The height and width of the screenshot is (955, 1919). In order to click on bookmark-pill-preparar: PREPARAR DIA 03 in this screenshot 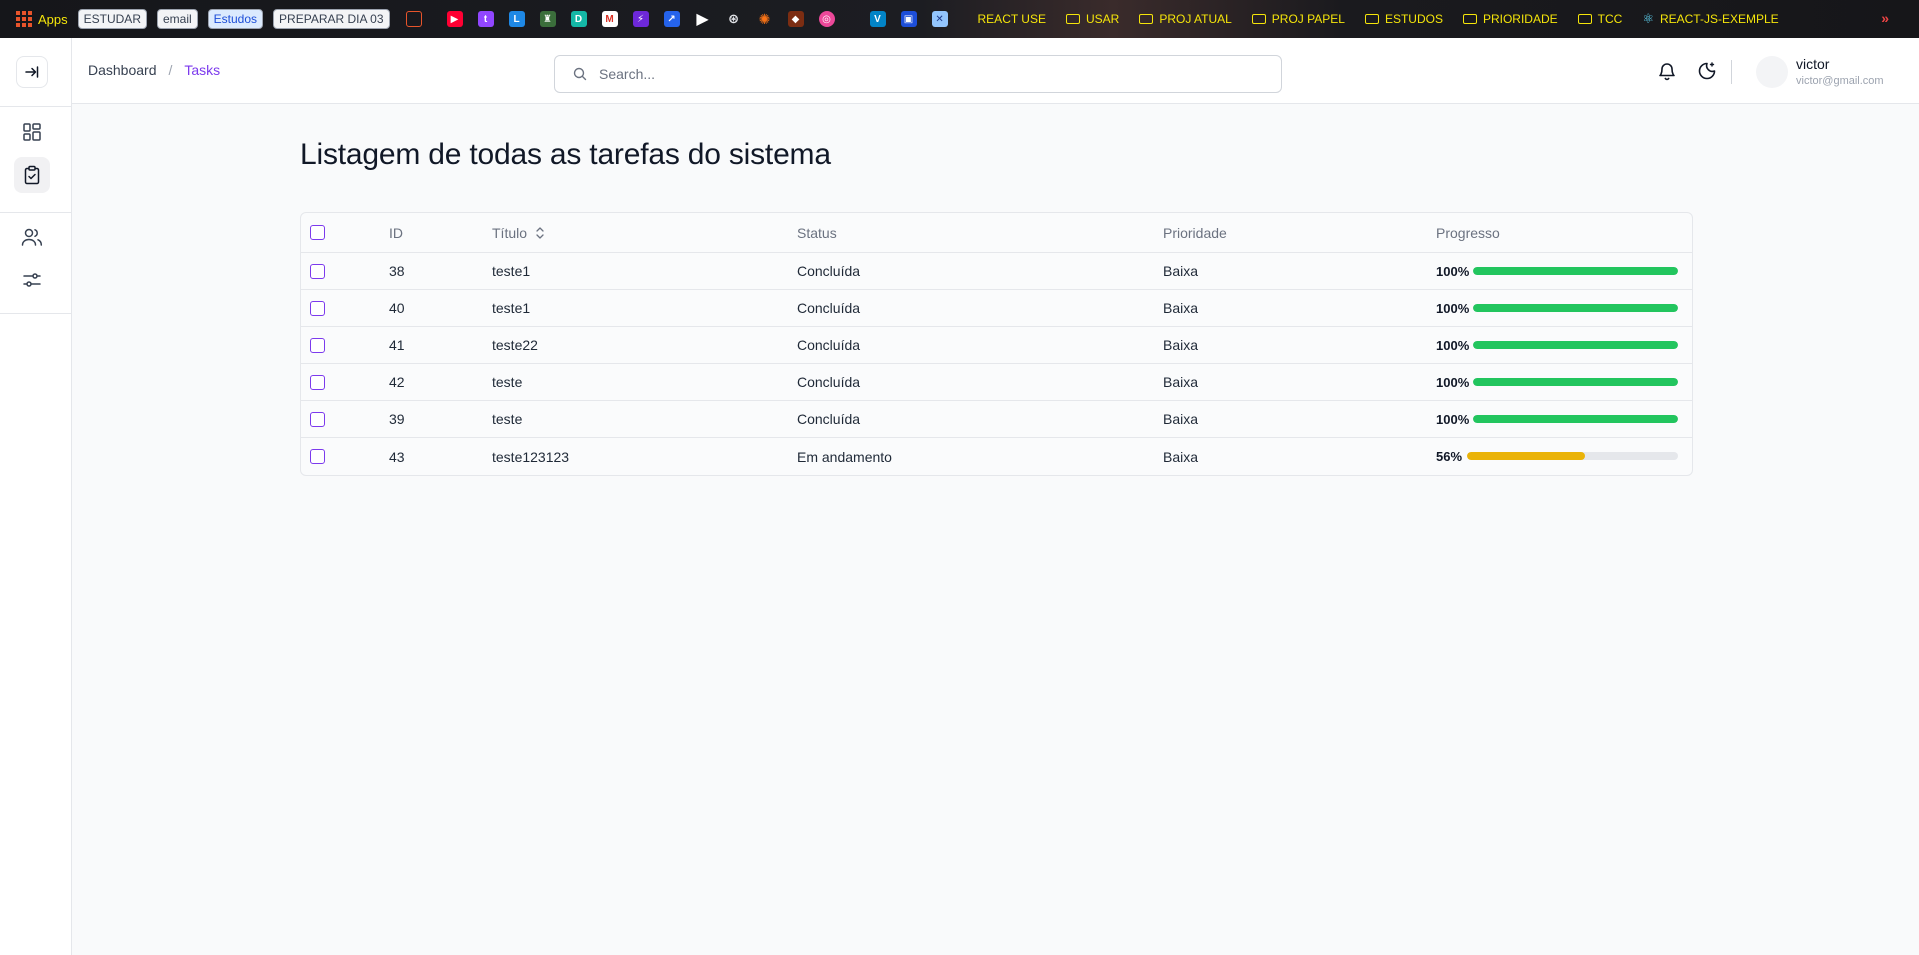, I will do `click(331, 19)`.